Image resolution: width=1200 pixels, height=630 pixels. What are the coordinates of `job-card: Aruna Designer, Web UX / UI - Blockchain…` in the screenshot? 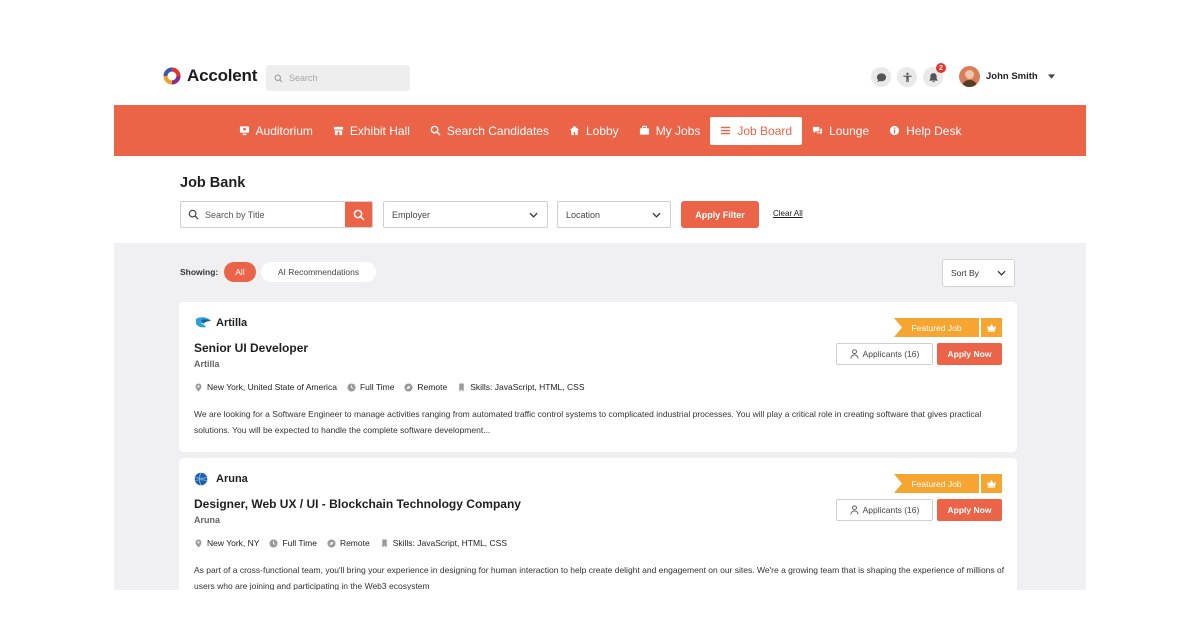 It's located at (598, 524).